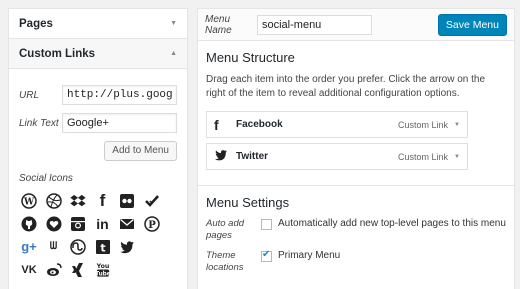 This screenshot has height=289, width=520. I want to click on svg-text: Tube, so click(103, 274).